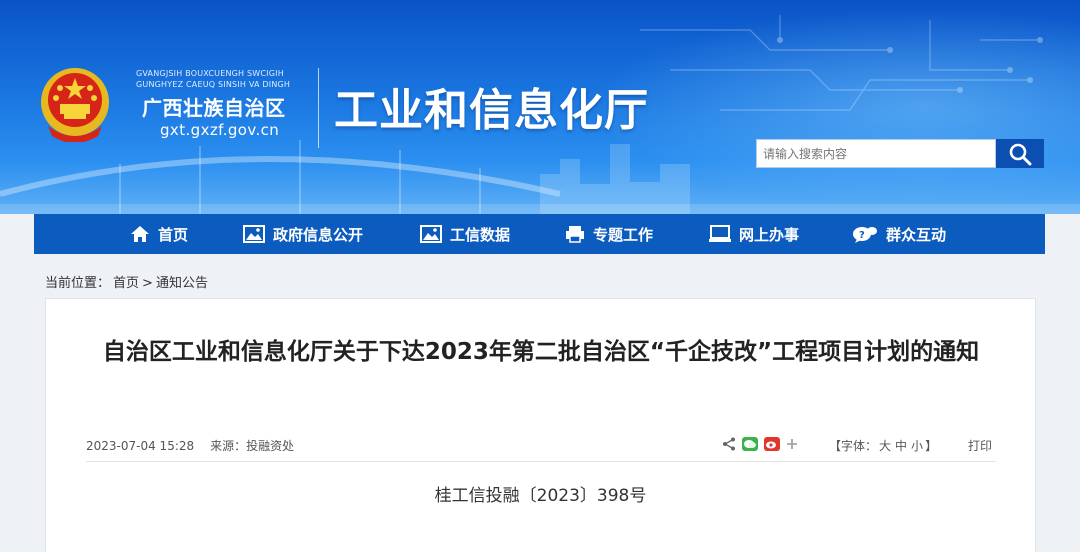 Image resolution: width=1080 pixels, height=552 pixels. I want to click on nav-item-government-info: 政府信息公开, so click(303, 234).